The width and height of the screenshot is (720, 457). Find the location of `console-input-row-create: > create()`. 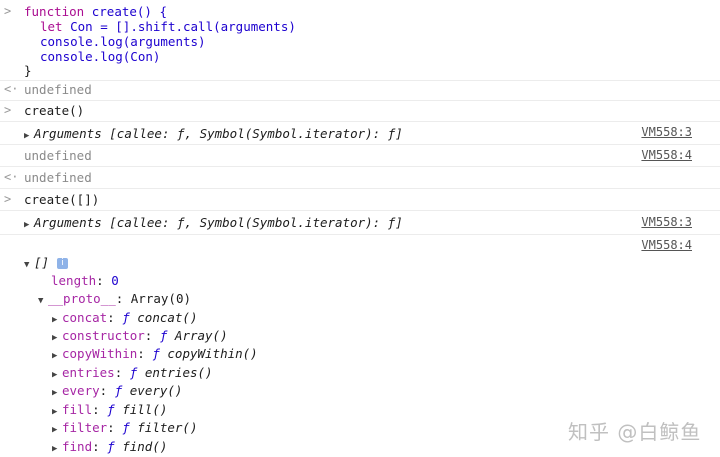

console-input-row-create: > create() is located at coordinates (360, 111).